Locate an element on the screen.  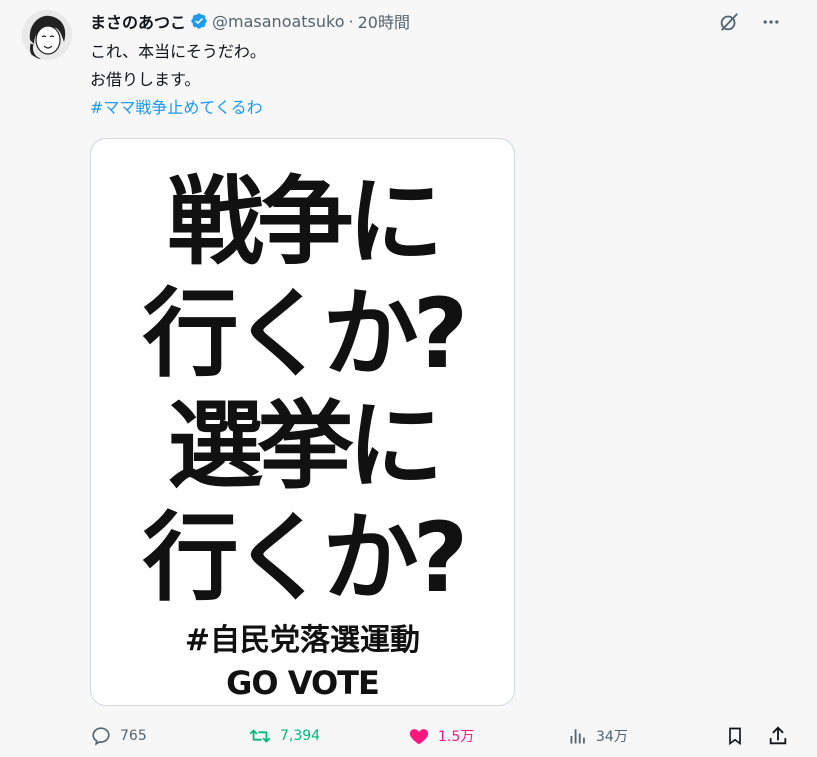
bookmark-button is located at coordinates (739, 736).